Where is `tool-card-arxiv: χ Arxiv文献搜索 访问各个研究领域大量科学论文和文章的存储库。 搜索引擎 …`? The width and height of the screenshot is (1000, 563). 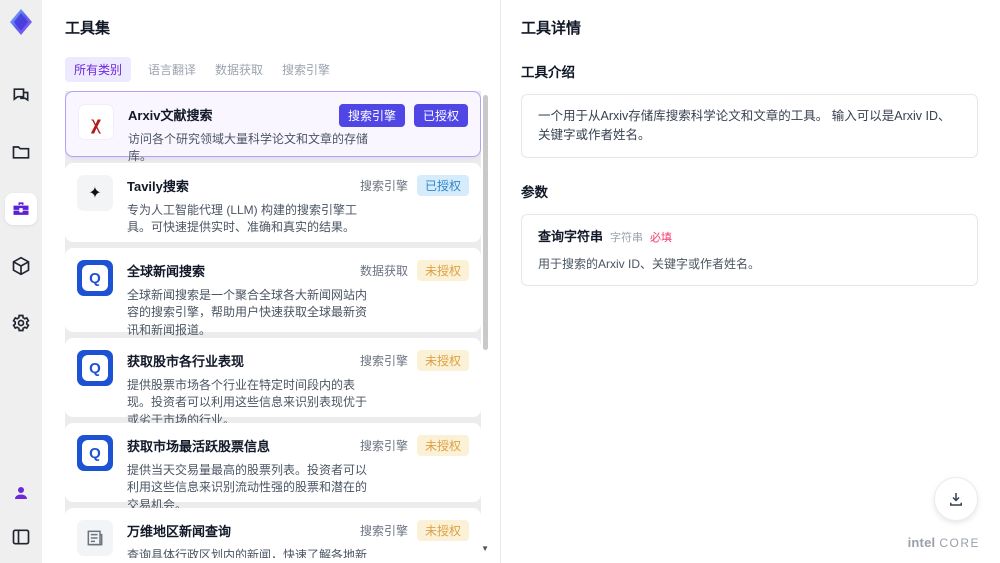
tool-card-arxiv: χ Arxiv文献搜索 访问各个研究领域大量科学论文和文章的存储库。 搜索引擎 … is located at coordinates (273, 127).